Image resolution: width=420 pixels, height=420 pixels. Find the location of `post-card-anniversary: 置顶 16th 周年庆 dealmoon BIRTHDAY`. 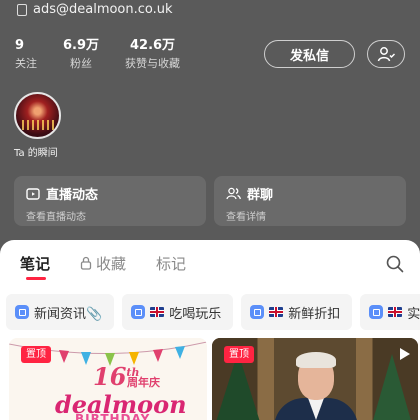

post-card-anniversary: 置顶 16th 周年庆 dealmoon BIRTHDAY is located at coordinates (108, 379).